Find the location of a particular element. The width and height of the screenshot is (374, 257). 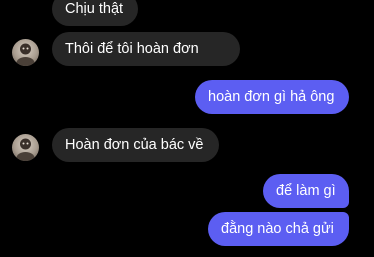

incoming-message-bubble: Thôi để tôi hoàn đơn is located at coordinates (146, 49).